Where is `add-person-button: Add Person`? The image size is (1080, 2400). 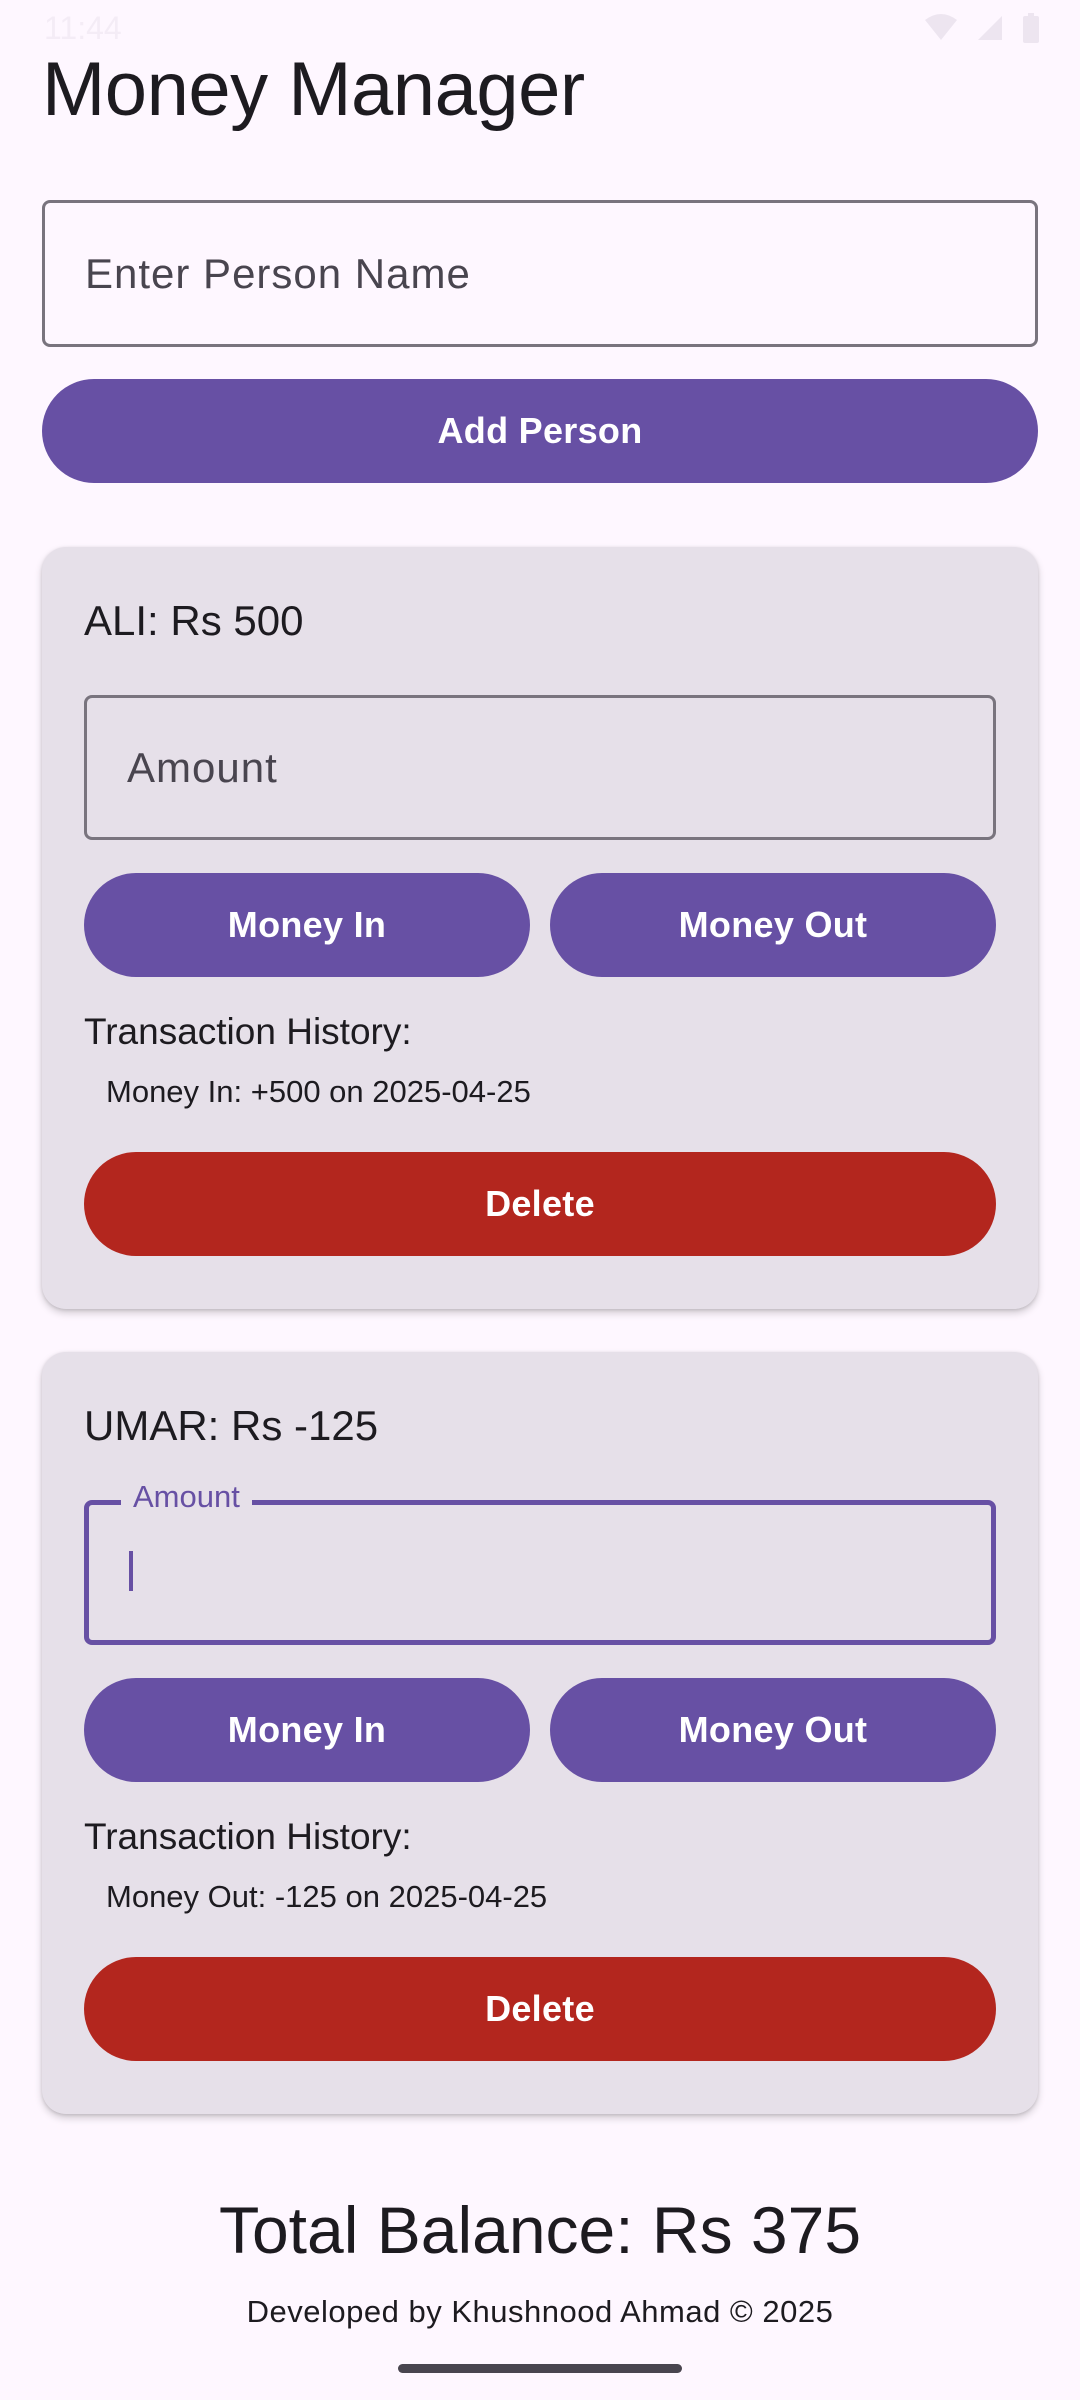 add-person-button: Add Person is located at coordinates (540, 431).